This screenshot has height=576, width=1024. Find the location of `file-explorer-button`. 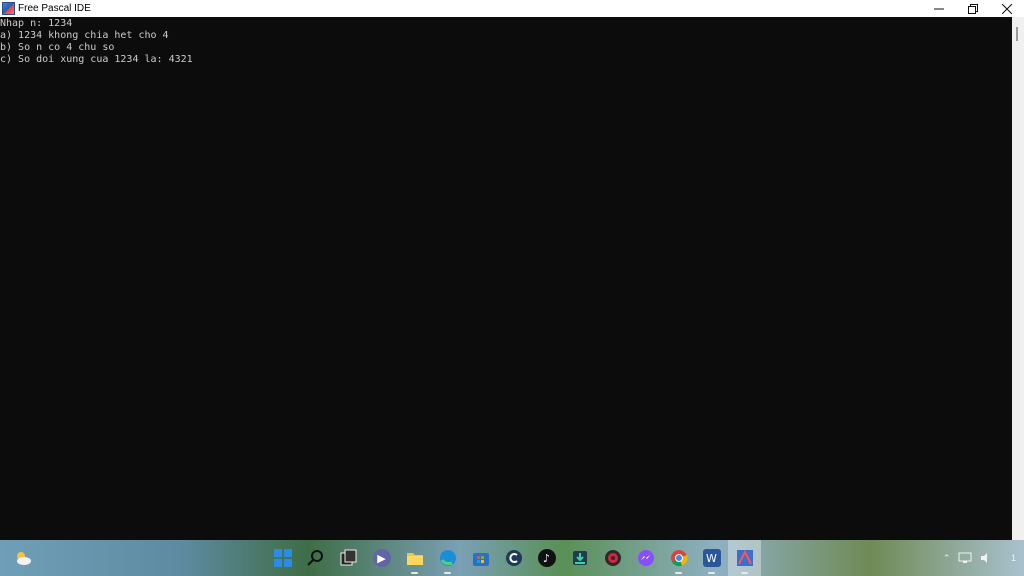

file-explorer-button is located at coordinates (414, 558).